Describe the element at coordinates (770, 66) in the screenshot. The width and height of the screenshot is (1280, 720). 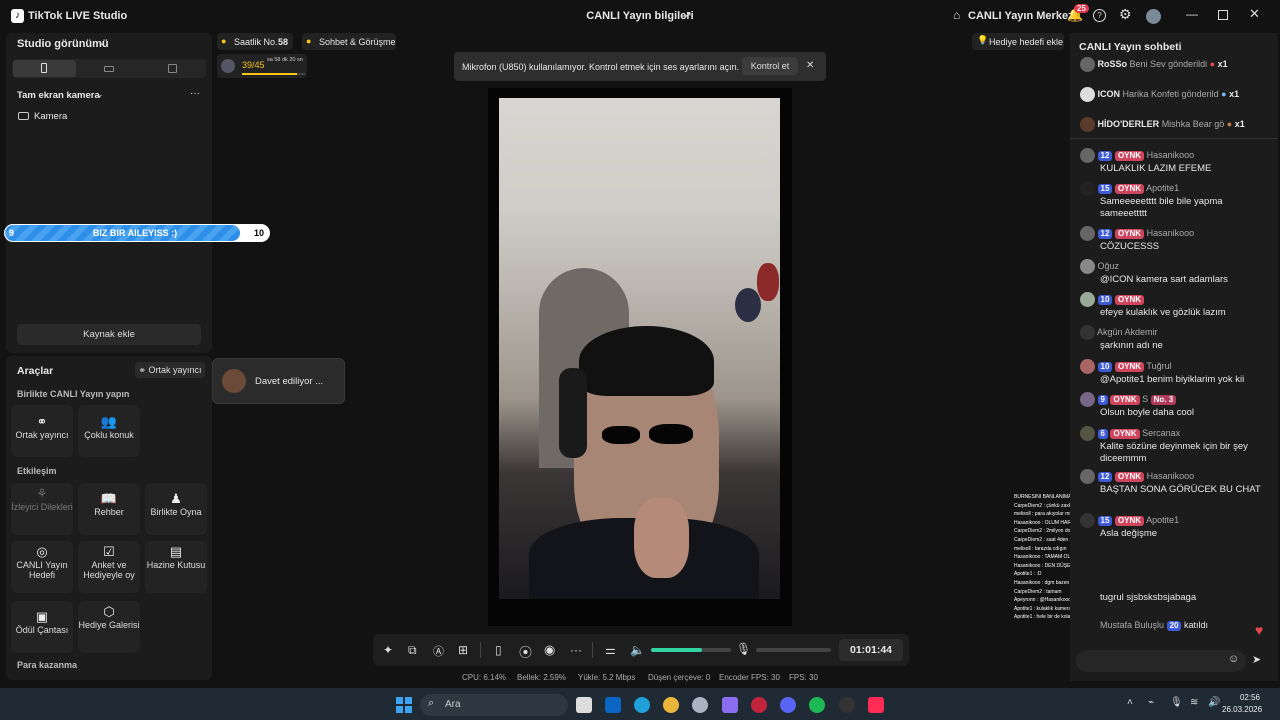
I see `check-button: Kontrol et` at that location.